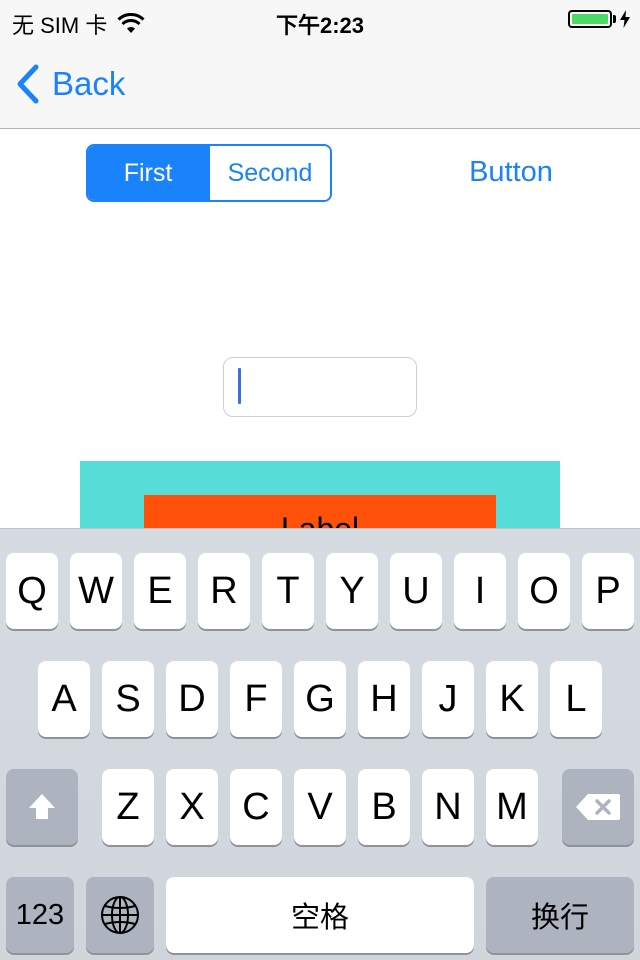 The width and height of the screenshot is (640, 960). I want to click on key-c: C, so click(256, 807).